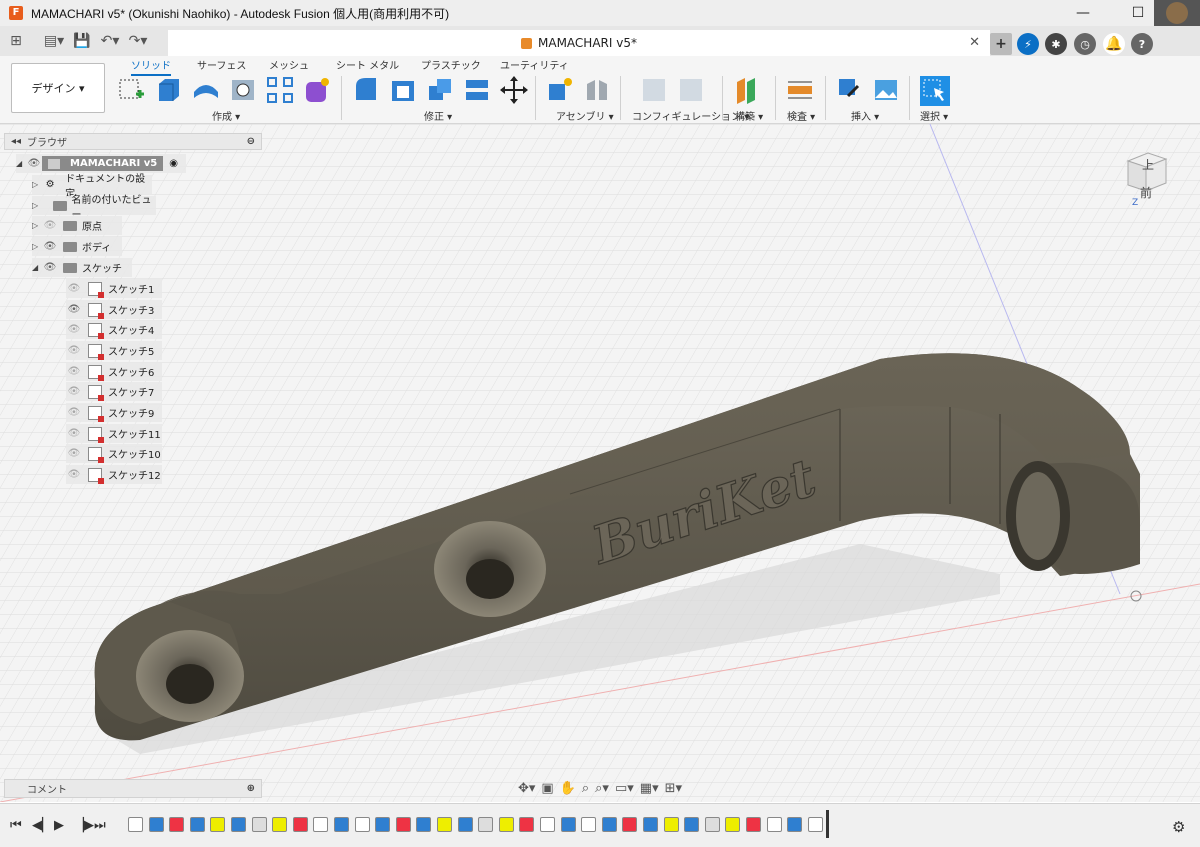  What do you see at coordinates (579, 43) in the screenshot?
I see `document-tab: MAMACHARI v5* ✕` at bounding box center [579, 43].